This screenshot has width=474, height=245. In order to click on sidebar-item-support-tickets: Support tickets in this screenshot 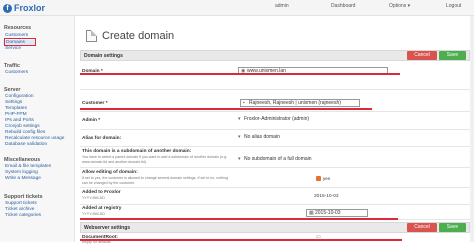, I will do `click(21, 203)`.